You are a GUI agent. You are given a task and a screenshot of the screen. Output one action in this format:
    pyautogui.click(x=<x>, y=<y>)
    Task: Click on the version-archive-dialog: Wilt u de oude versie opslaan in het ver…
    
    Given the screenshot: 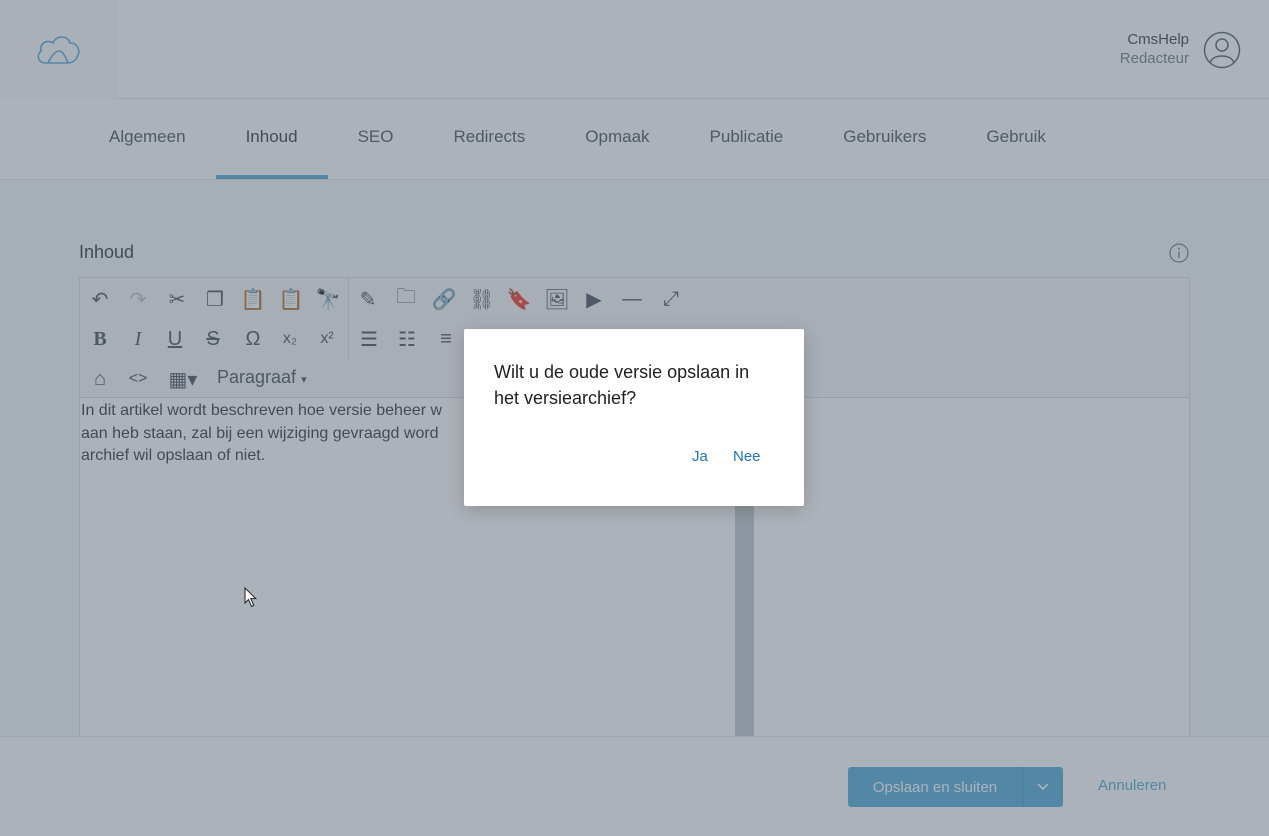 What is the action you would take?
    pyautogui.click(x=634, y=417)
    